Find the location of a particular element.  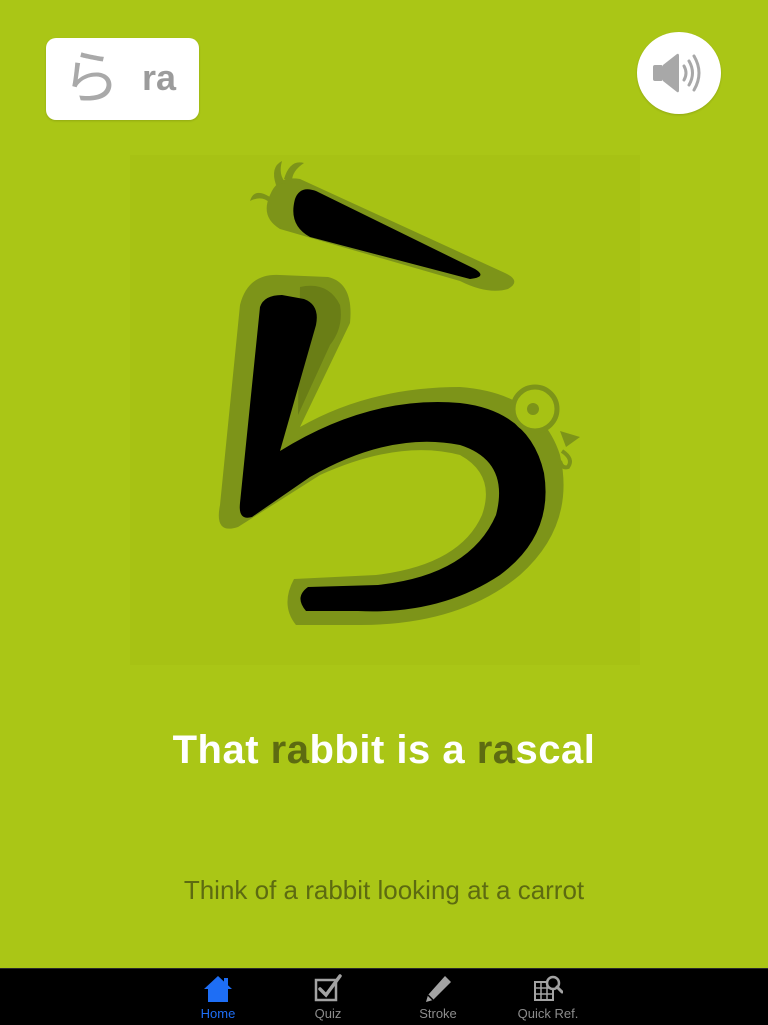

checkbox-icon is located at coordinates (328, 988).